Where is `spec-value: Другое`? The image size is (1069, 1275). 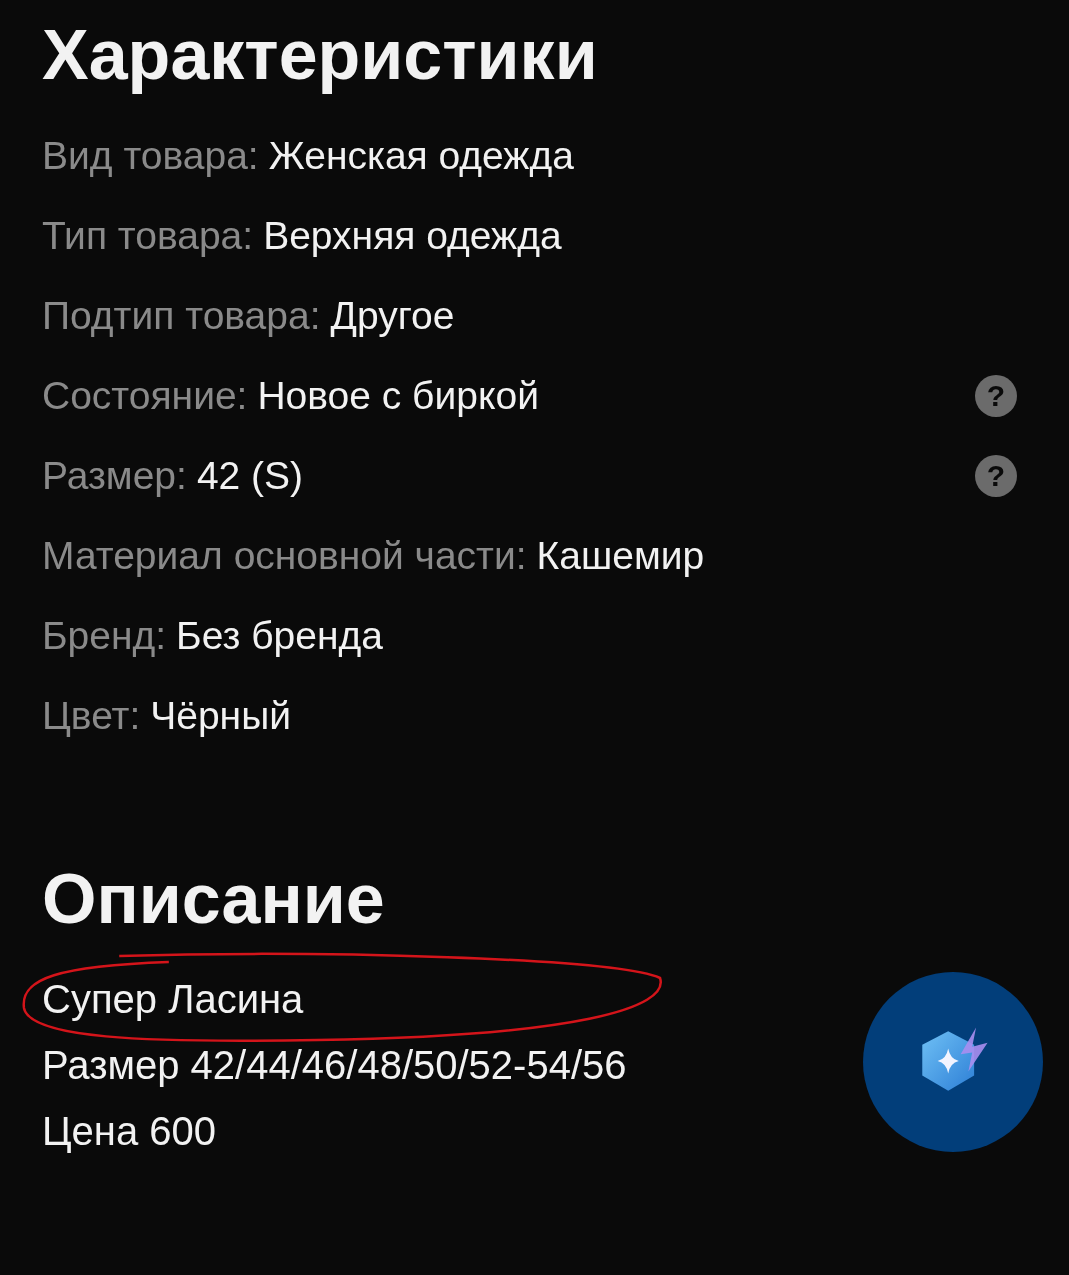
spec-value: Другое is located at coordinates (392, 316).